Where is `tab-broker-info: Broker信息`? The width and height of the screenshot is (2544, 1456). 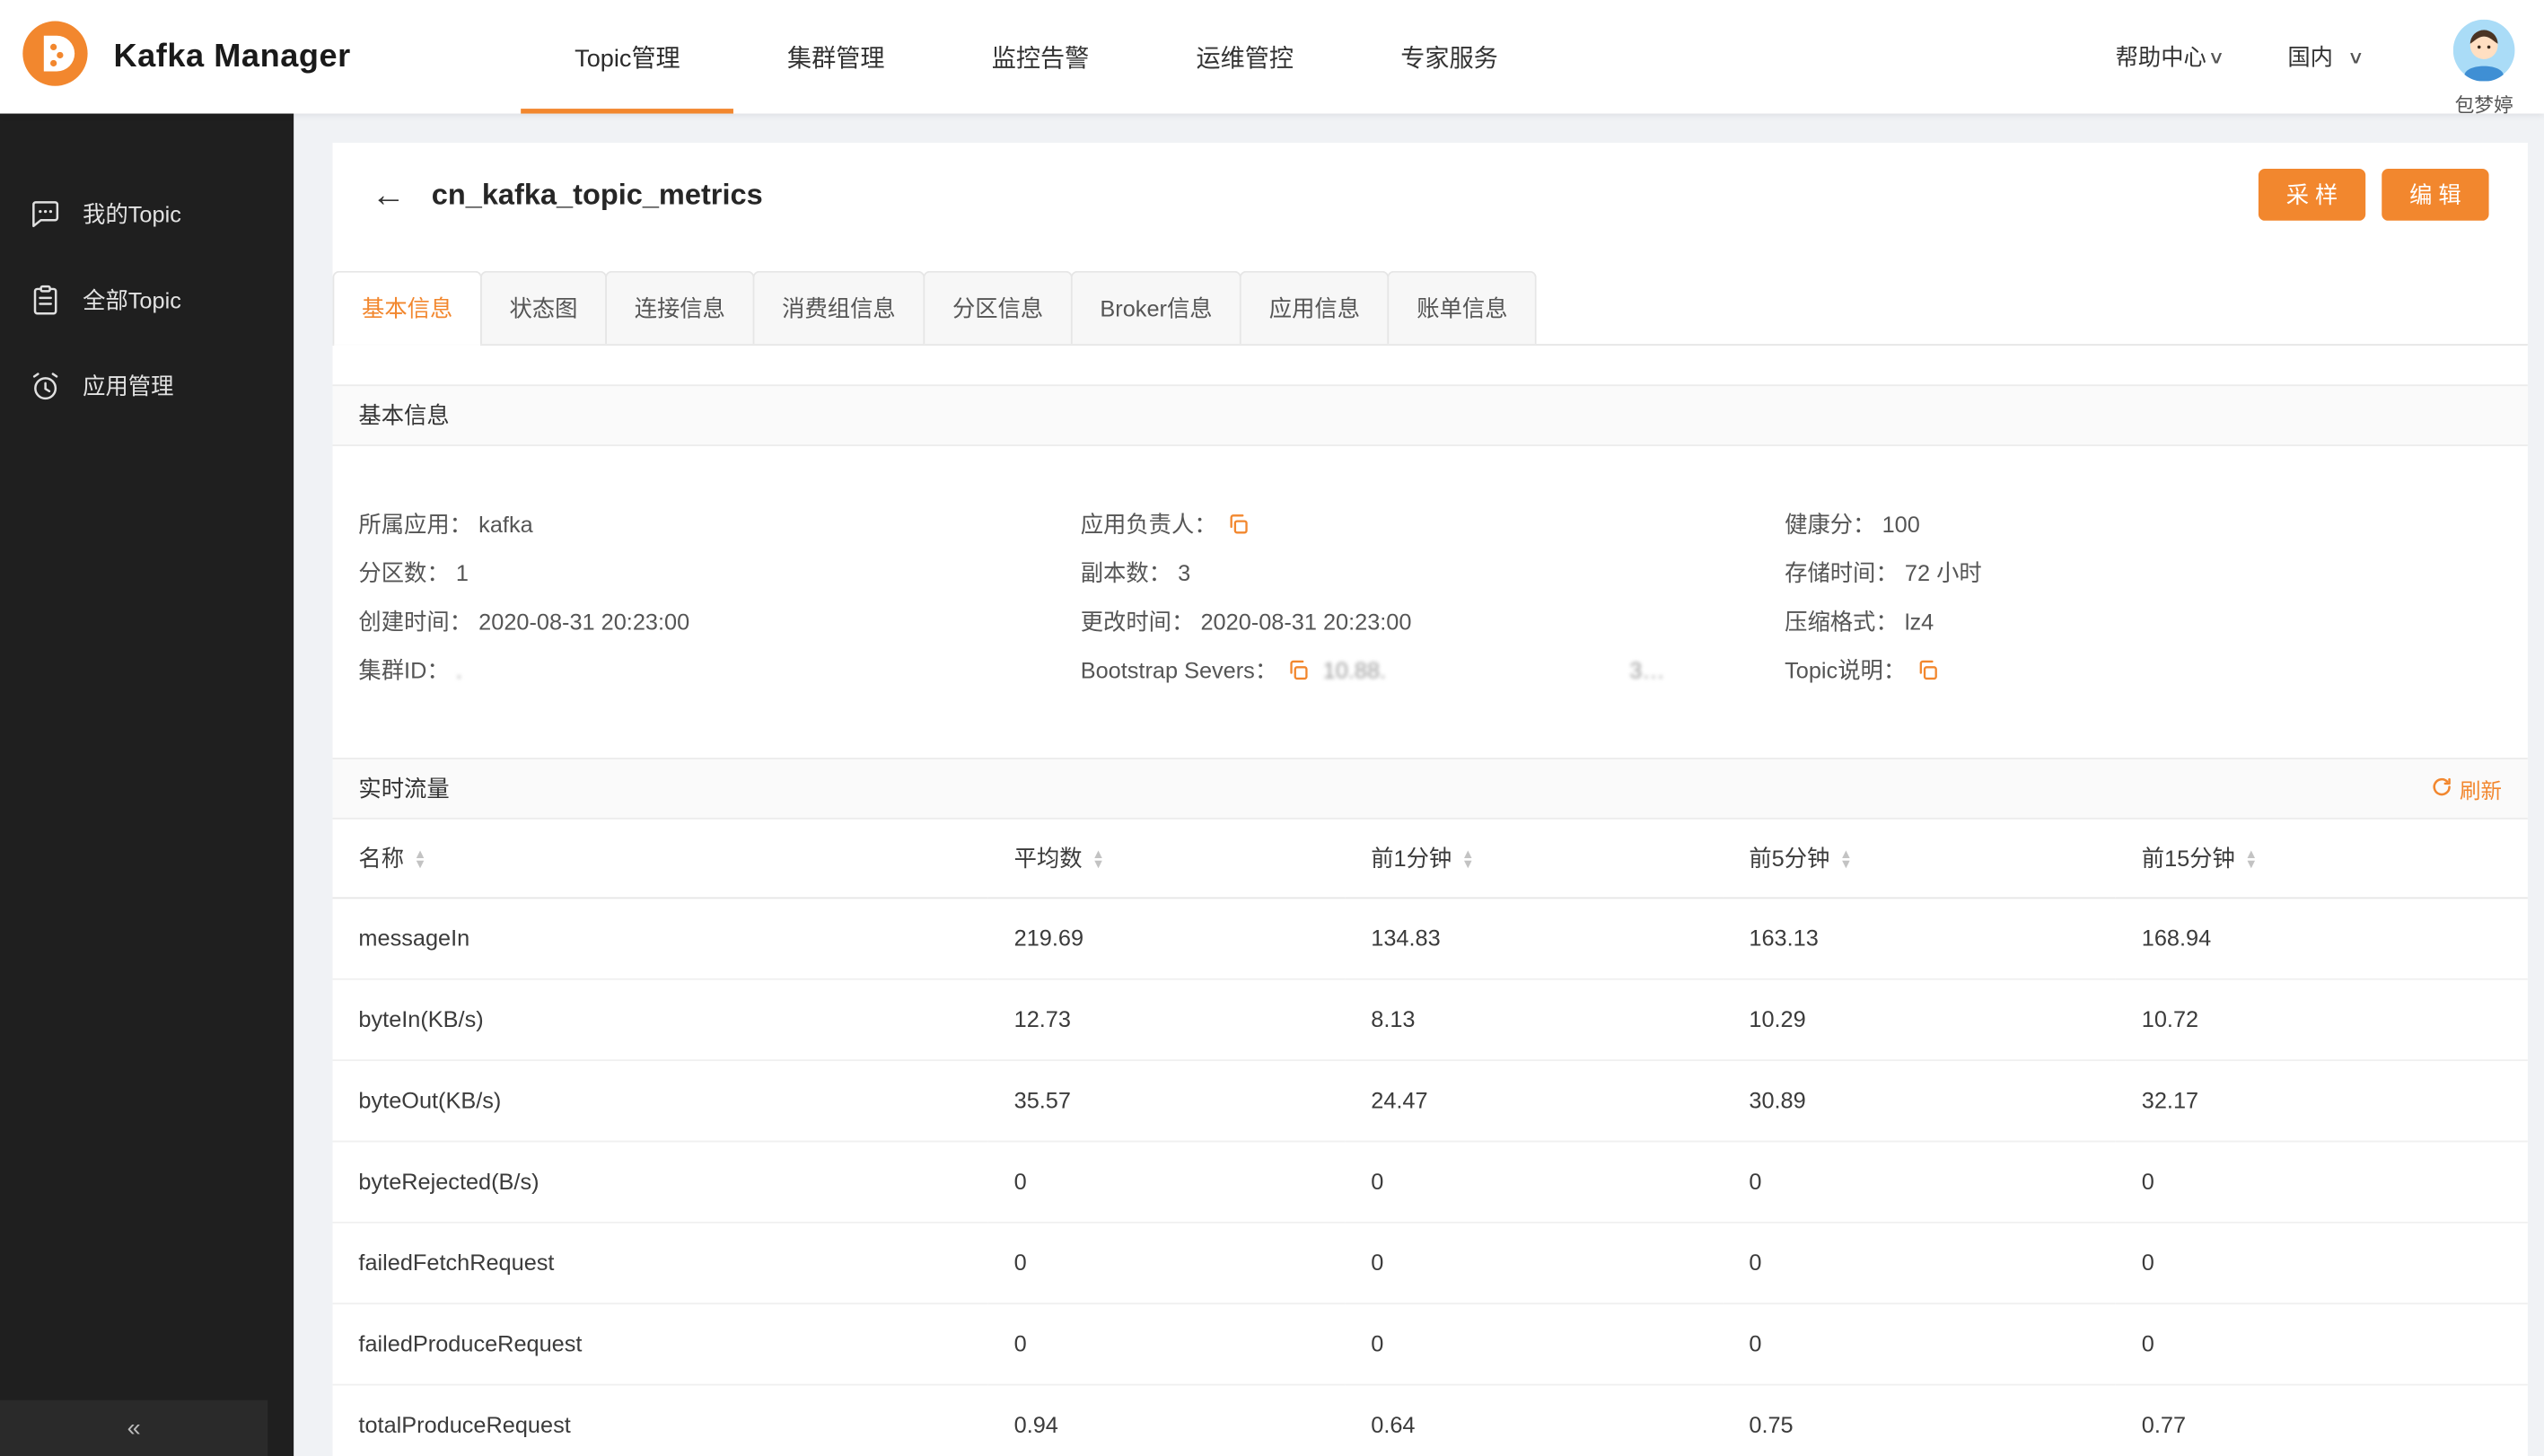
tab-broker-info: Broker信息 is located at coordinates (1156, 307).